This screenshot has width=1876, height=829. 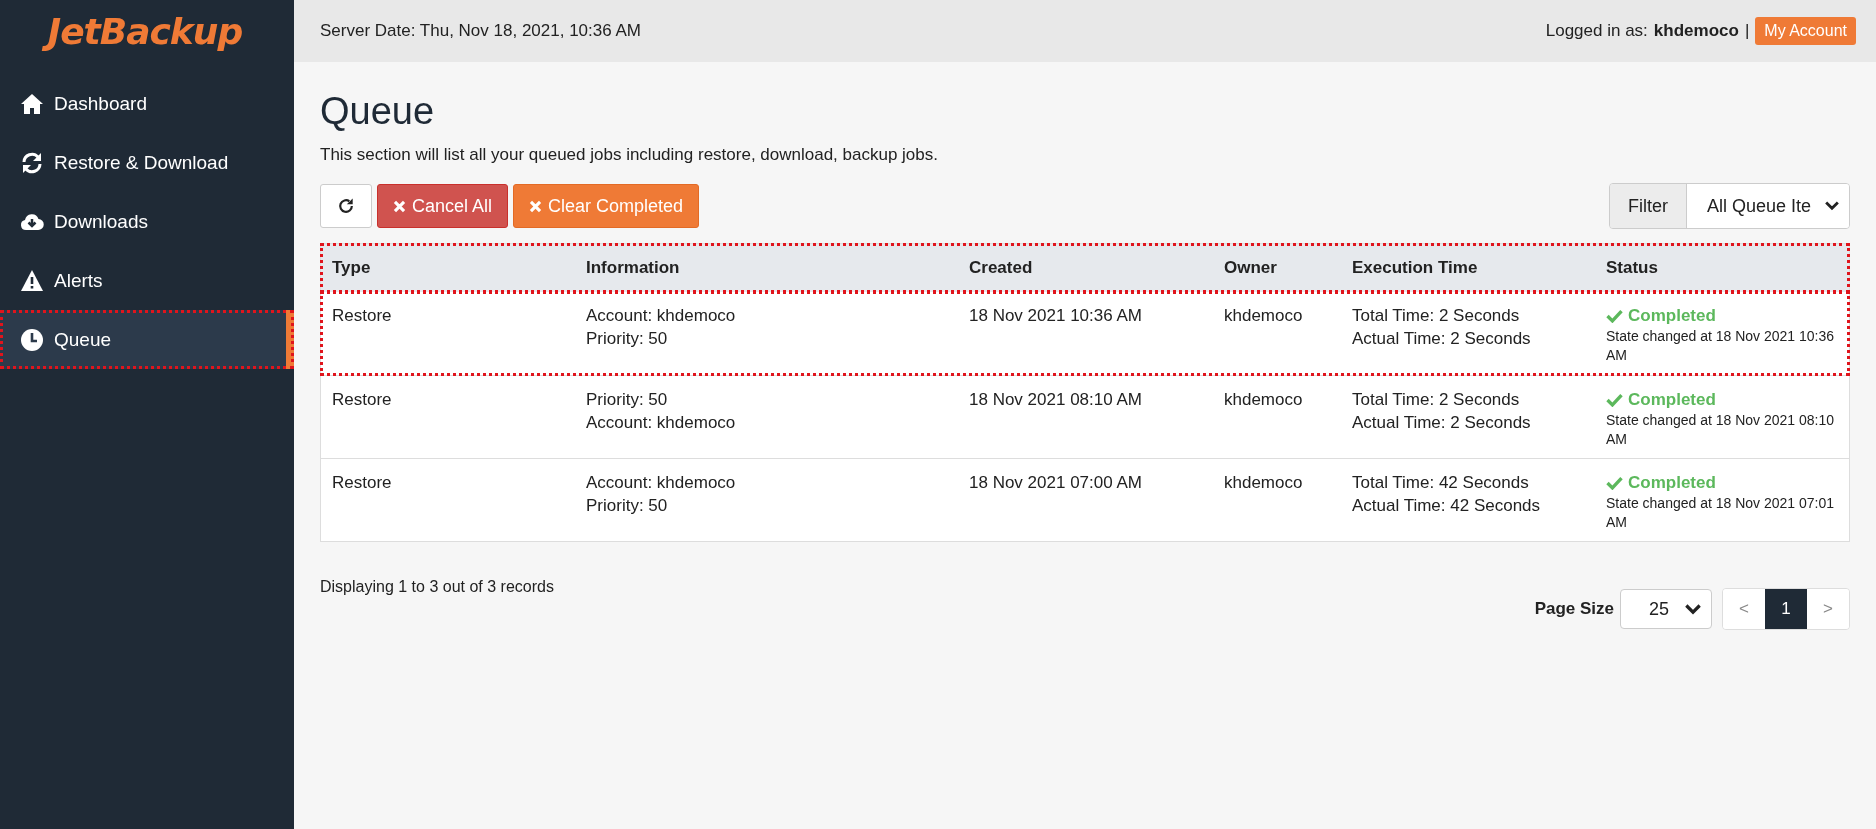 I want to click on cancel-all-button: Cancel All, so click(x=443, y=206).